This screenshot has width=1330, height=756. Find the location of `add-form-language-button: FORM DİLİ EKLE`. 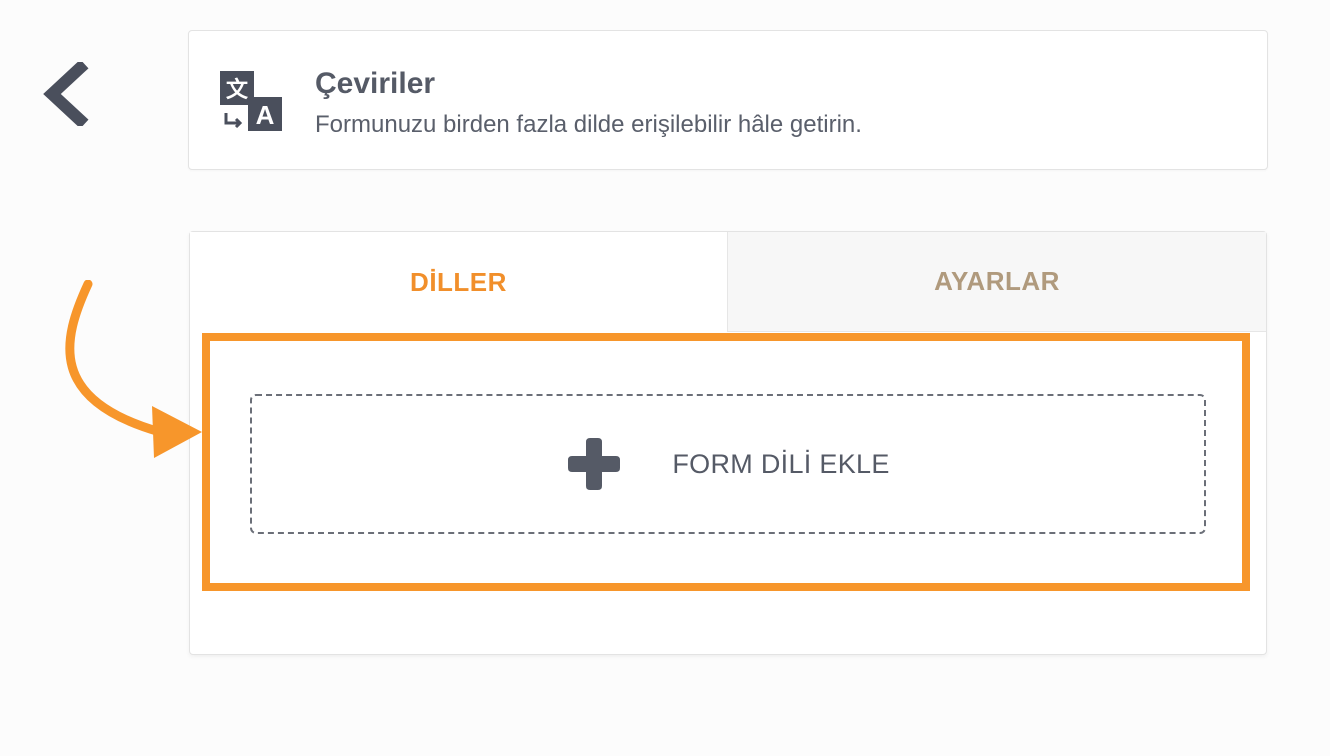

add-form-language-button: FORM DİLİ EKLE is located at coordinates (728, 464).